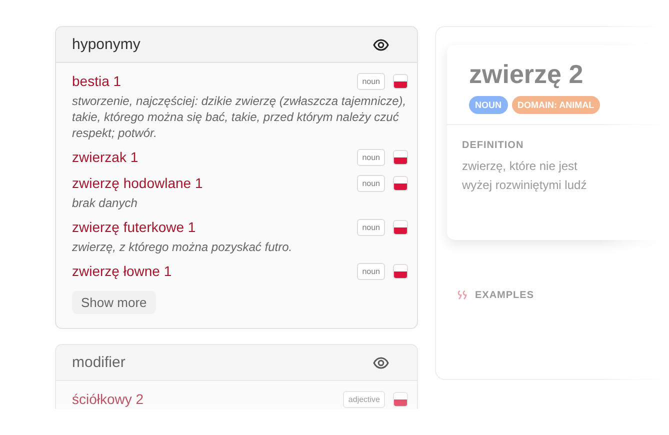 The image size is (669, 435). I want to click on definition-text: zwierzę, z którego można pozyskać futro., so click(183, 247).